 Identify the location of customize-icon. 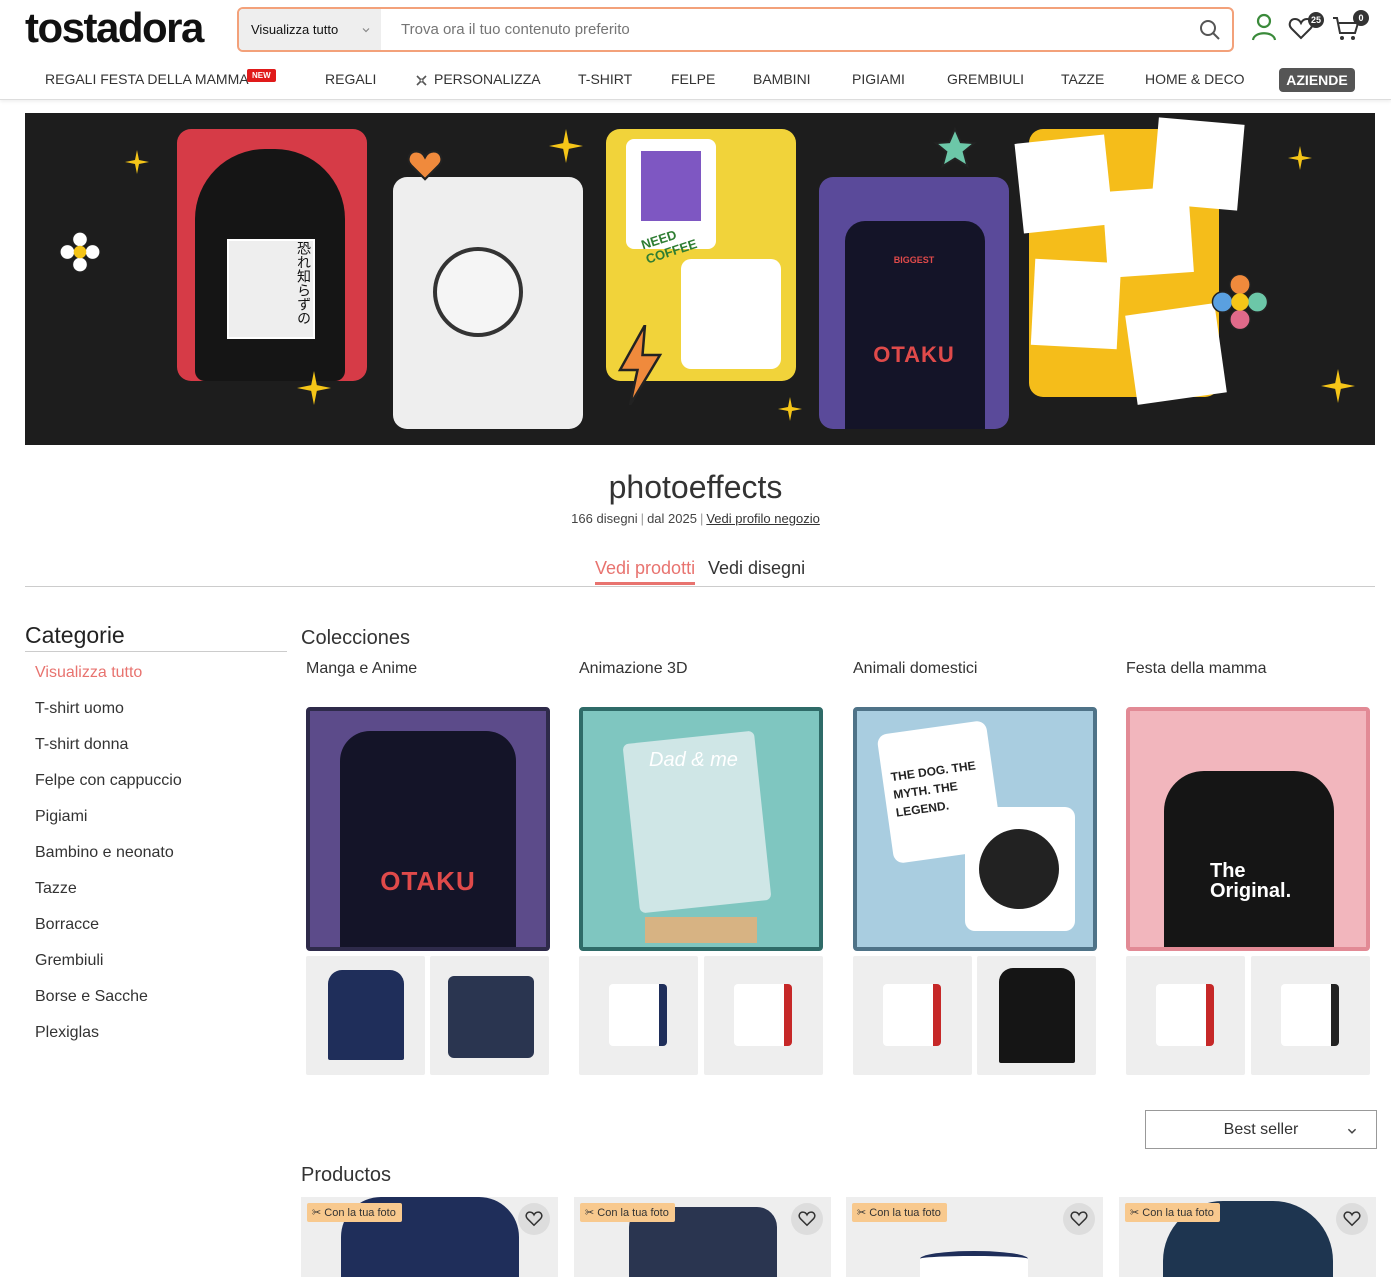
(421, 80).